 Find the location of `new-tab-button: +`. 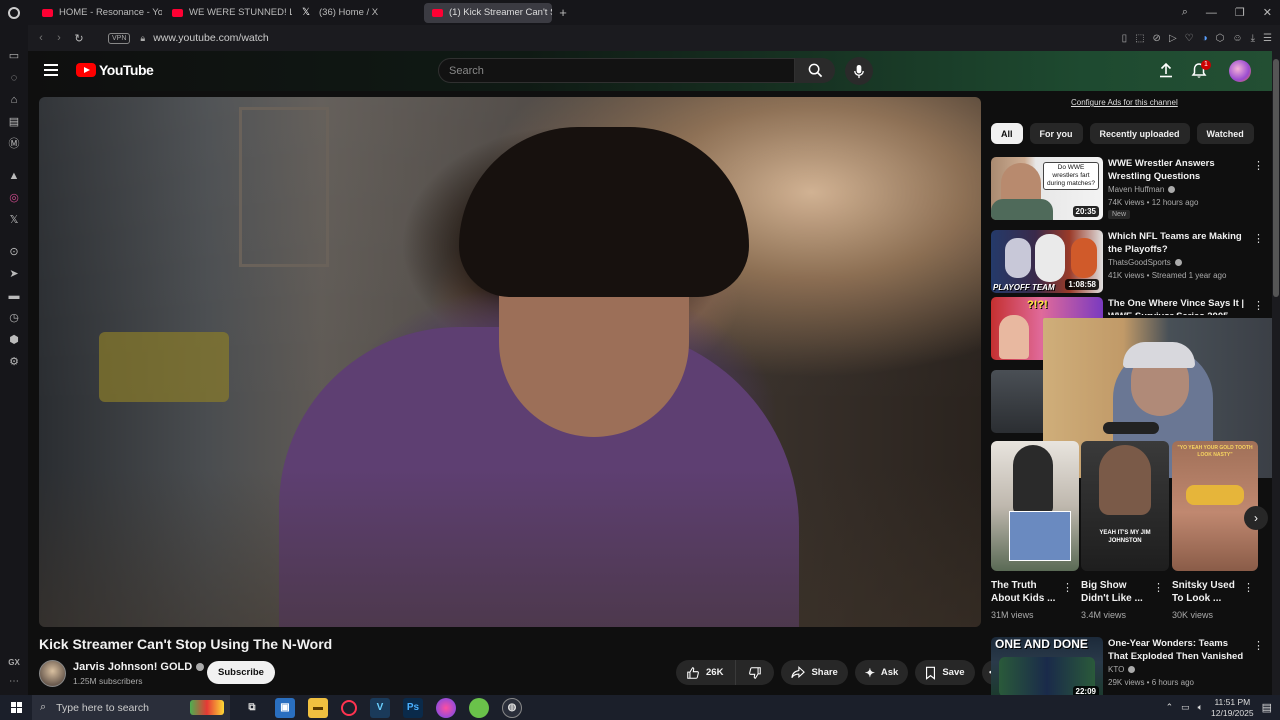

new-tab-button: + is located at coordinates (563, 12).